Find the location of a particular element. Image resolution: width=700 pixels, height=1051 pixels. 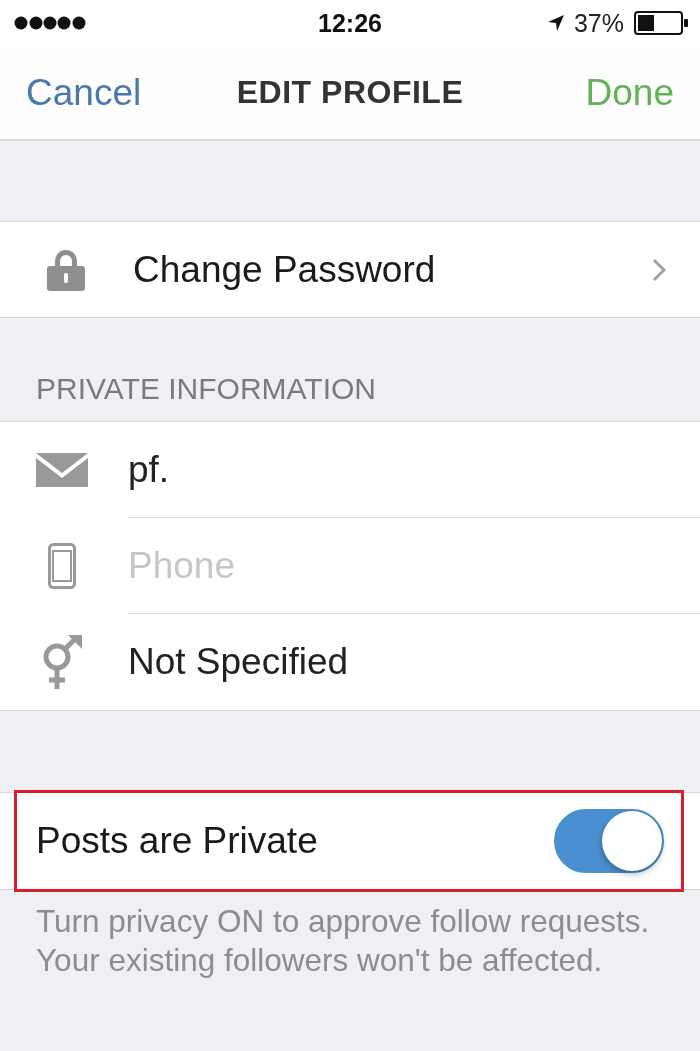

gender-field: Not Specified is located at coordinates (414, 662).